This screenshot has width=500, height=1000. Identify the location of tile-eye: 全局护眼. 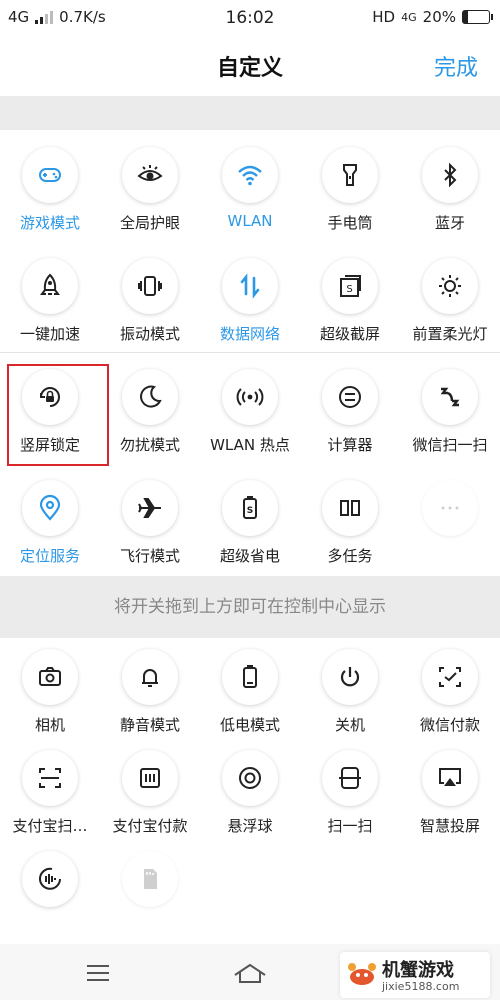
(150, 185).